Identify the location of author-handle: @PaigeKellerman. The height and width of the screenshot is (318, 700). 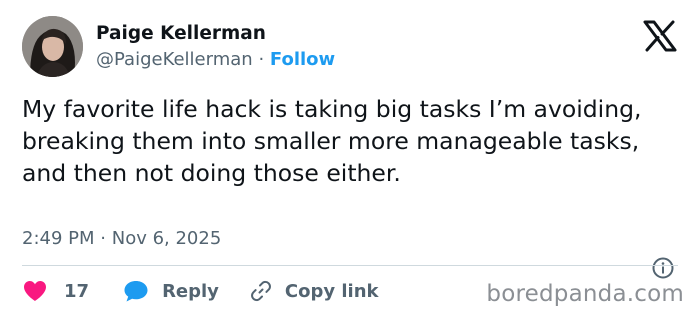
(174, 59).